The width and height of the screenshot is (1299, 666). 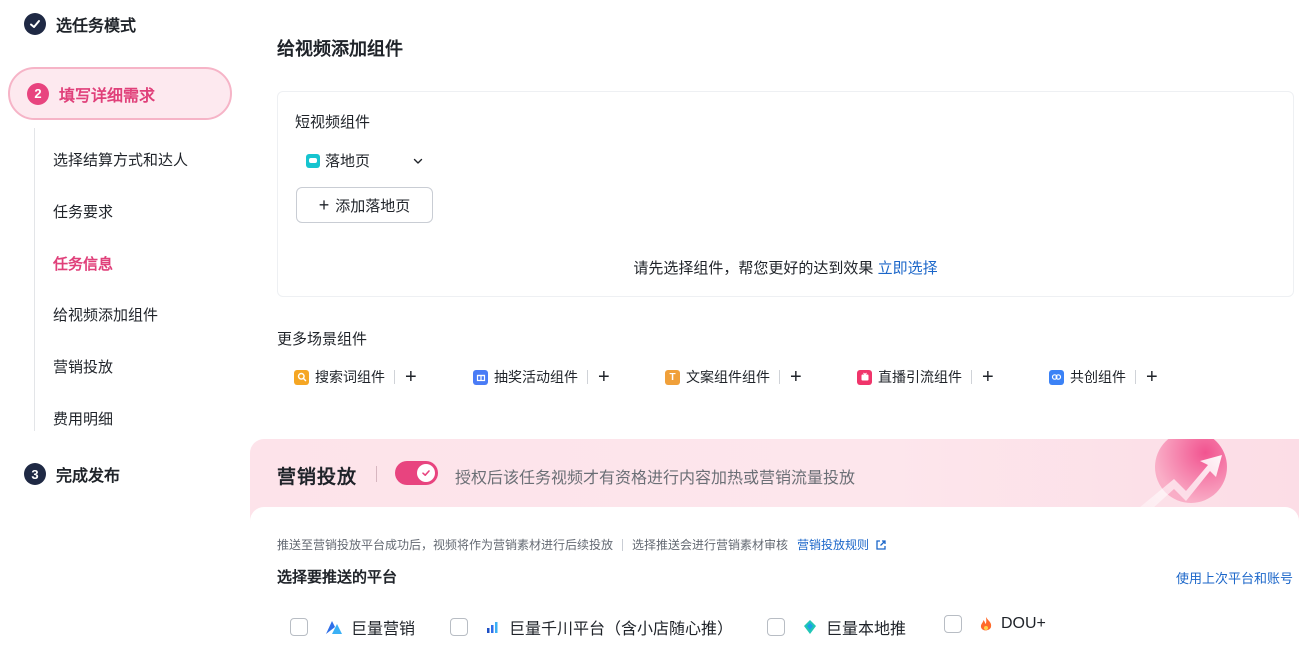 What do you see at coordinates (908, 268) in the screenshot?
I see `select-now-link: 立即选择` at bounding box center [908, 268].